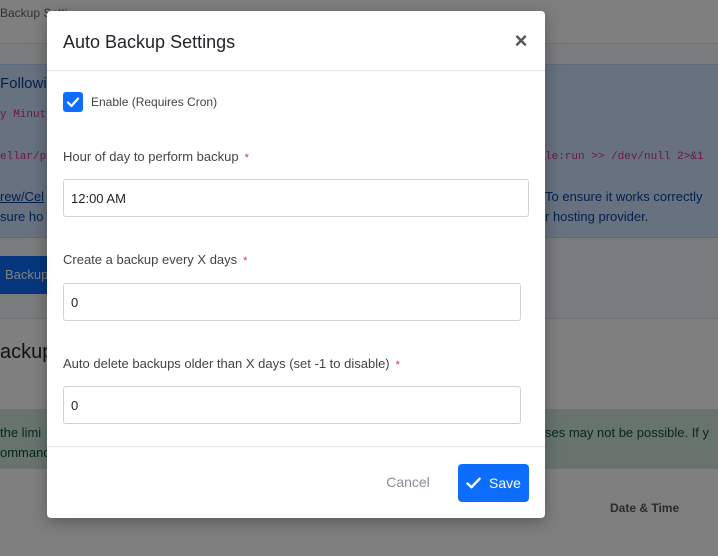 Image resolution: width=718 pixels, height=556 pixels. What do you see at coordinates (505, 483) in the screenshot?
I see `save-label: Save` at bounding box center [505, 483].